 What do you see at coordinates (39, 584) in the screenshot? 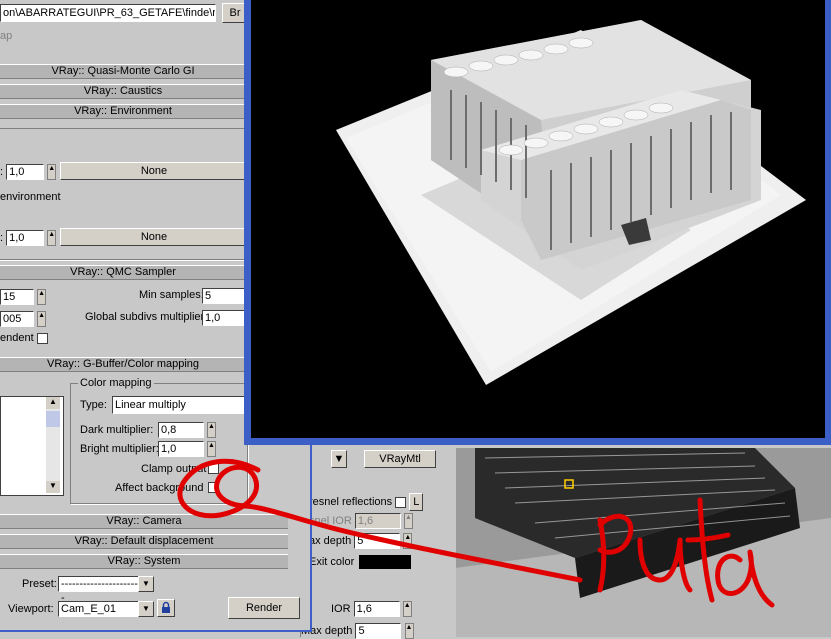
I see `preset-label: Preset:` at bounding box center [39, 584].